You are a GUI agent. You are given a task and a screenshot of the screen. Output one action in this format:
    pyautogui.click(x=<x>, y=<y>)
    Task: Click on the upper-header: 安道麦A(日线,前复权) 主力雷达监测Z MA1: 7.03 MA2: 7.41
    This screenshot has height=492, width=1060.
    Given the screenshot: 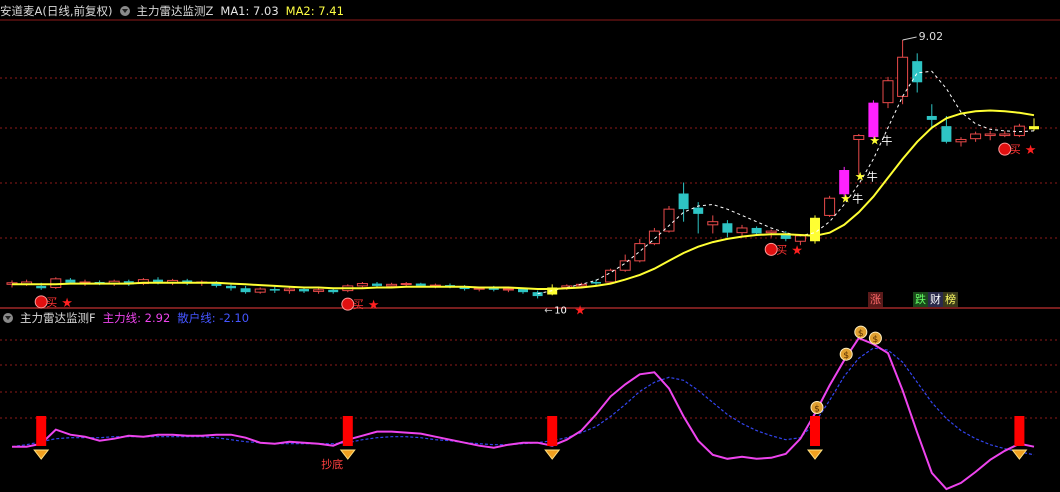 What is the action you would take?
    pyautogui.click(x=175, y=11)
    